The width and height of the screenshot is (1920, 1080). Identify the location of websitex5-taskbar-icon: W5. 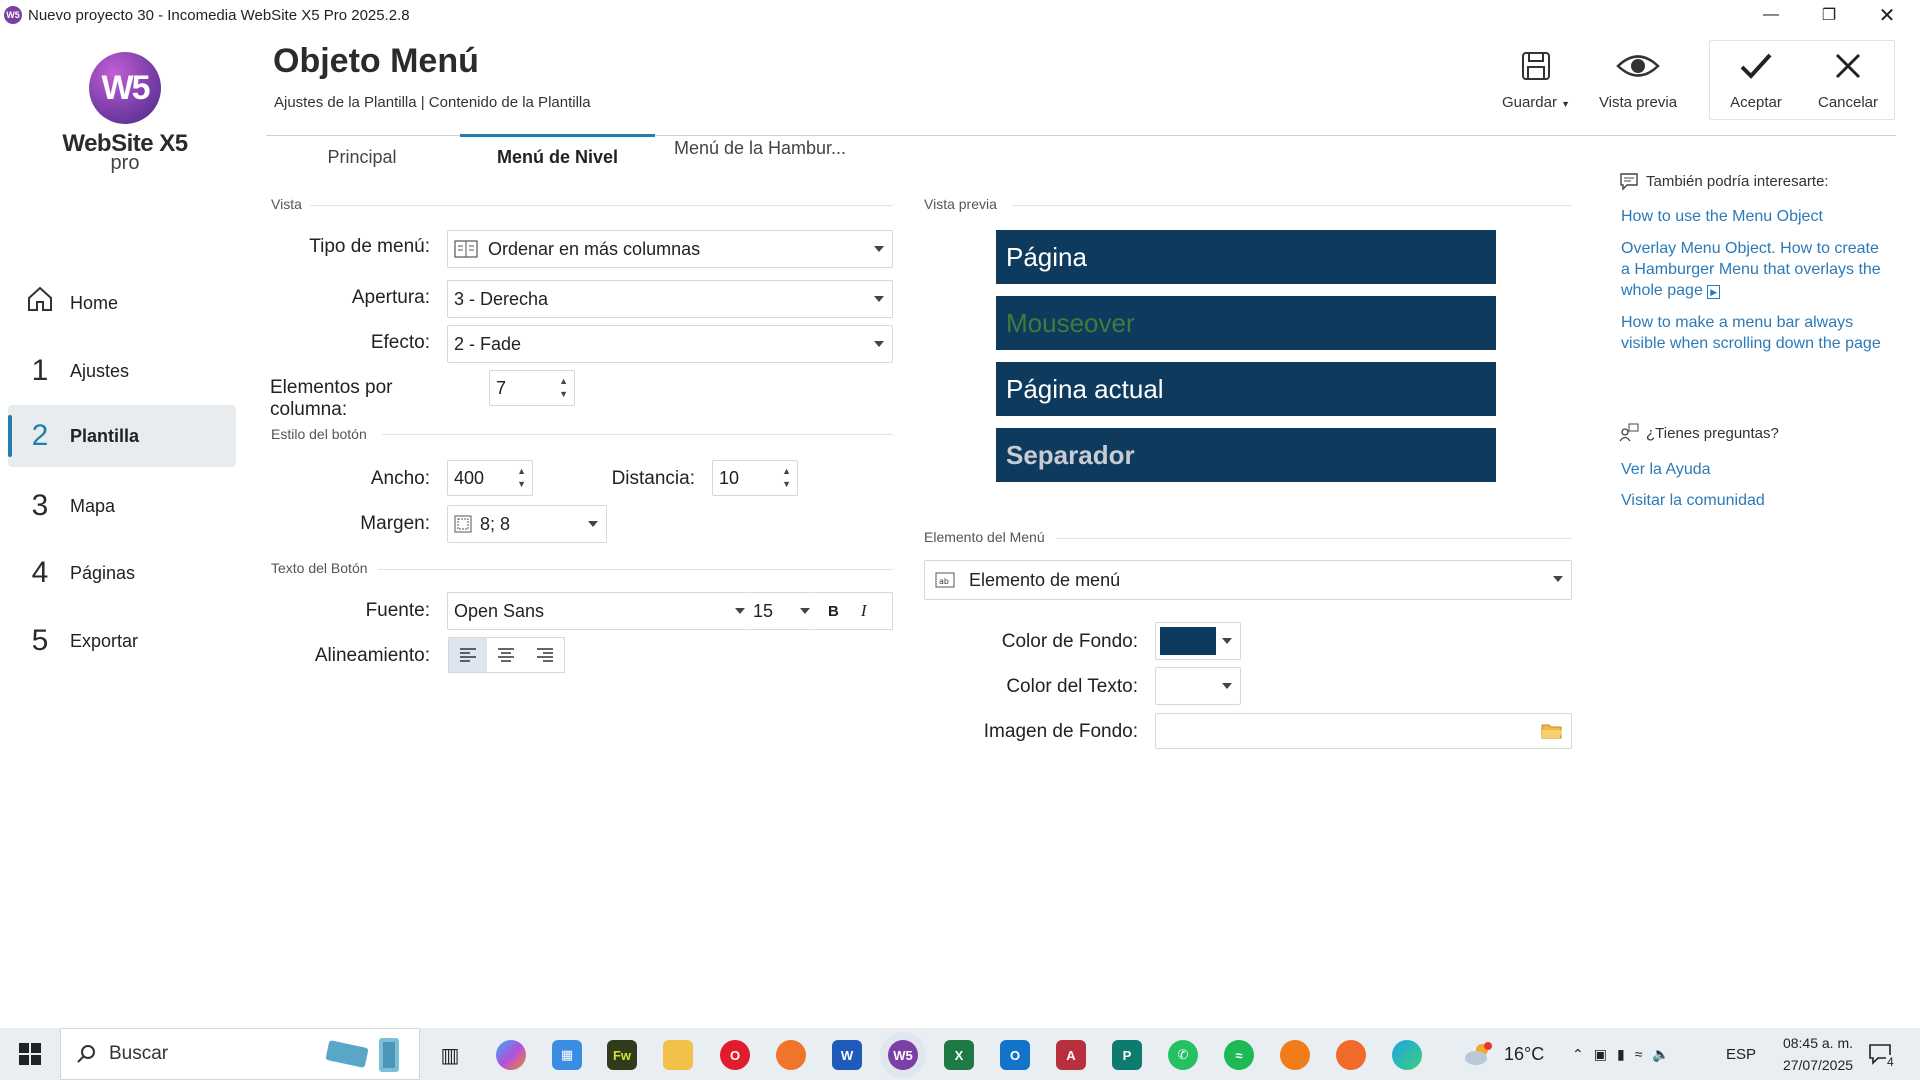
(903, 1055).